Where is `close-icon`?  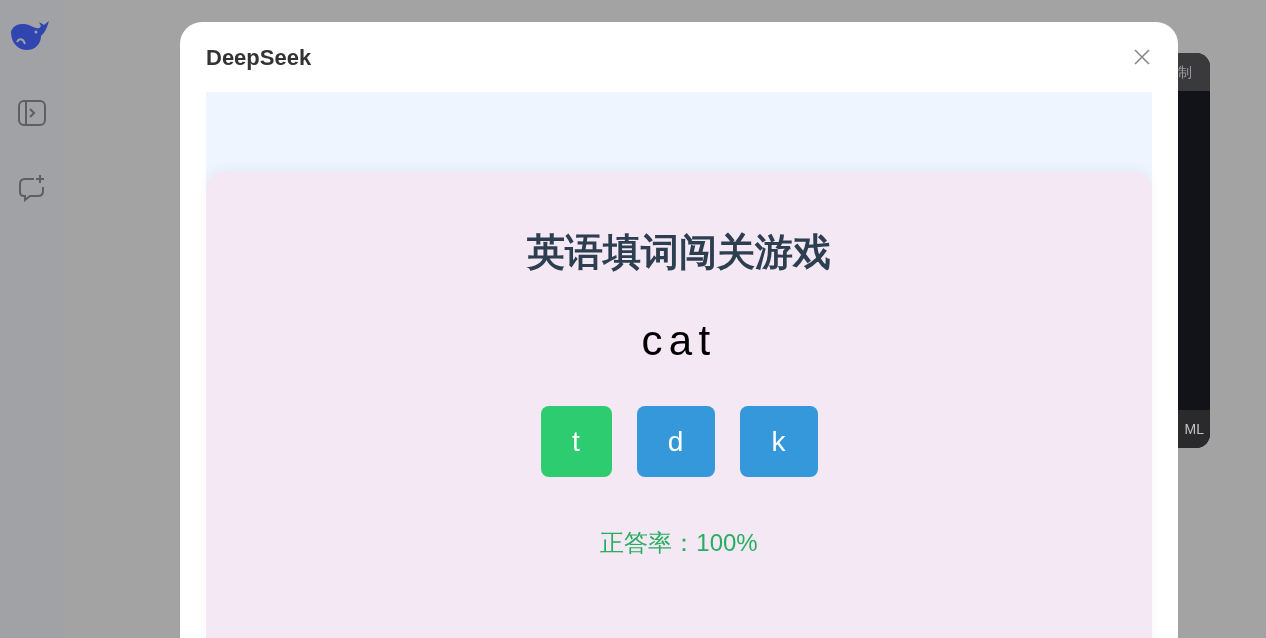 close-icon is located at coordinates (1142, 57).